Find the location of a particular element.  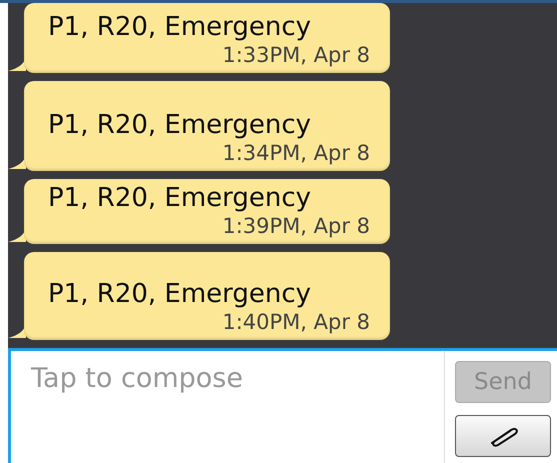

attach-button is located at coordinates (503, 436).